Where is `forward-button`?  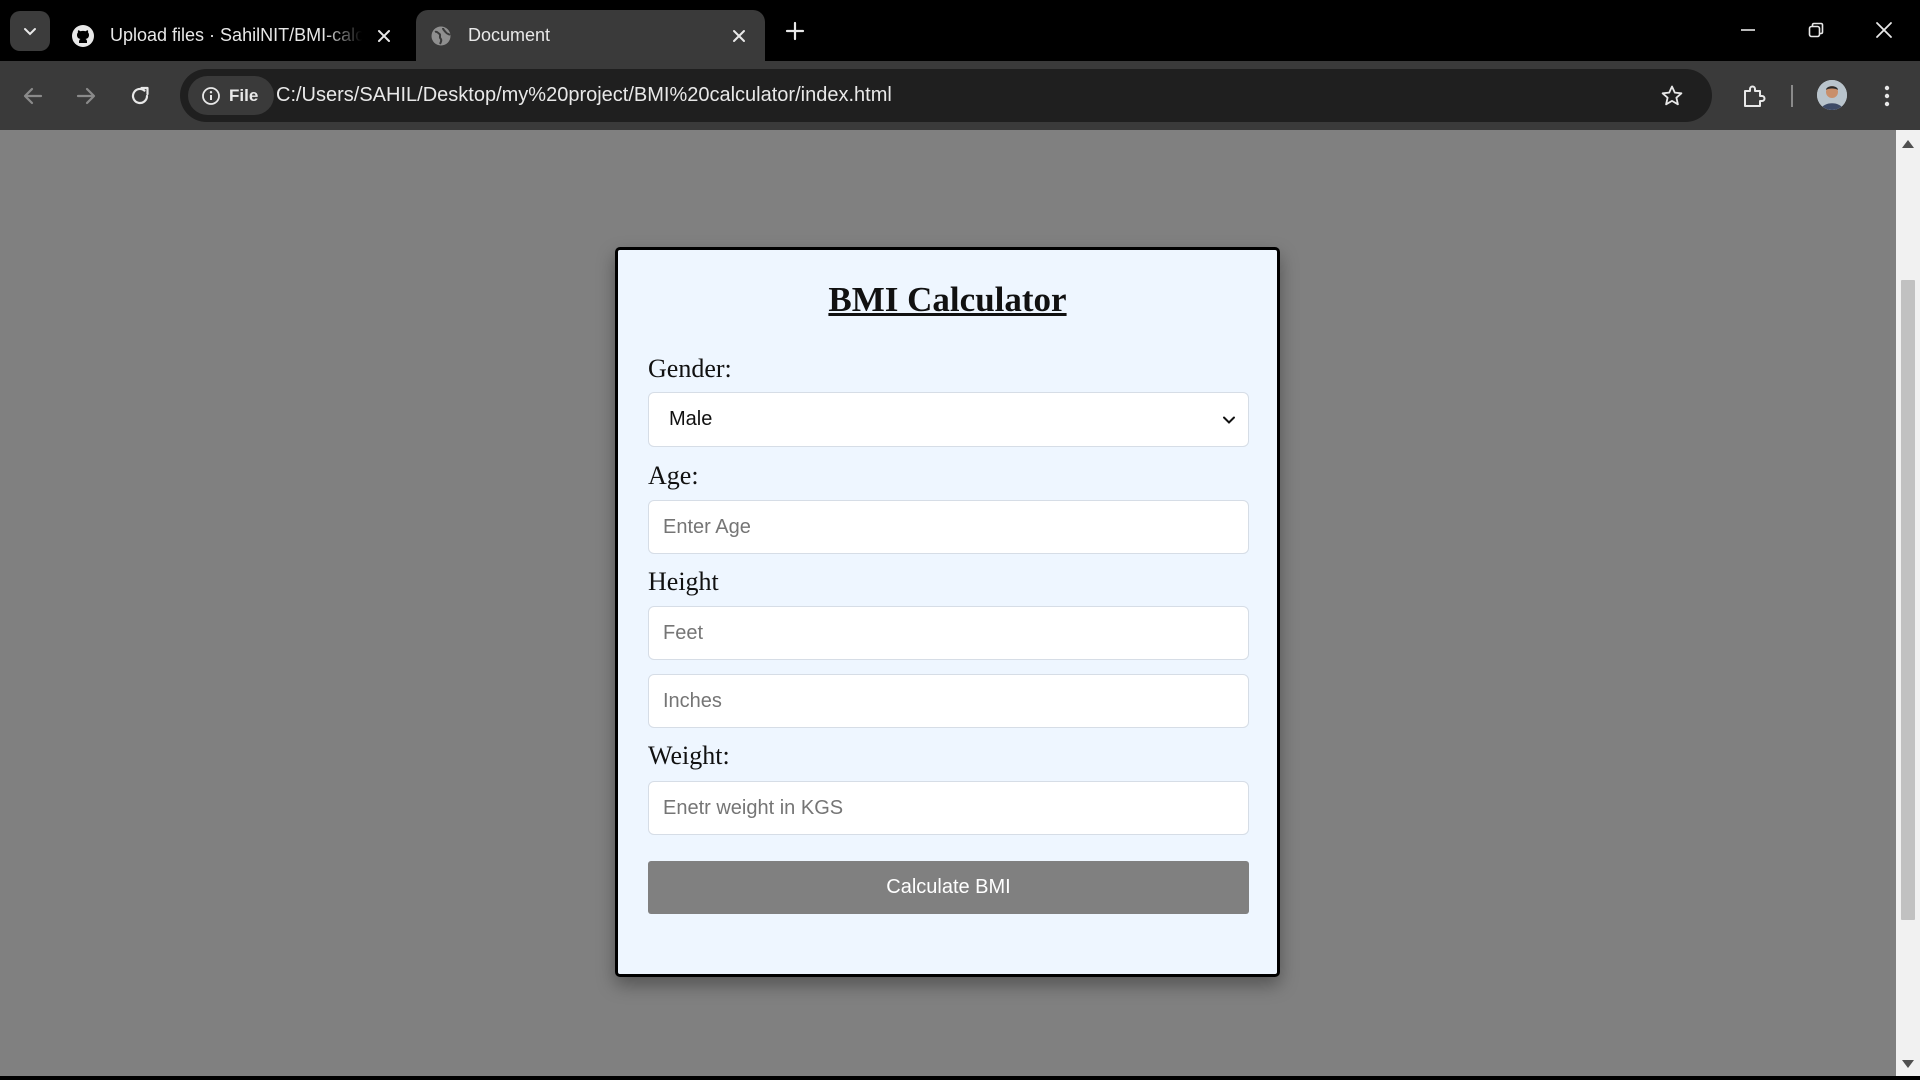 forward-button is located at coordinates (86, 96).